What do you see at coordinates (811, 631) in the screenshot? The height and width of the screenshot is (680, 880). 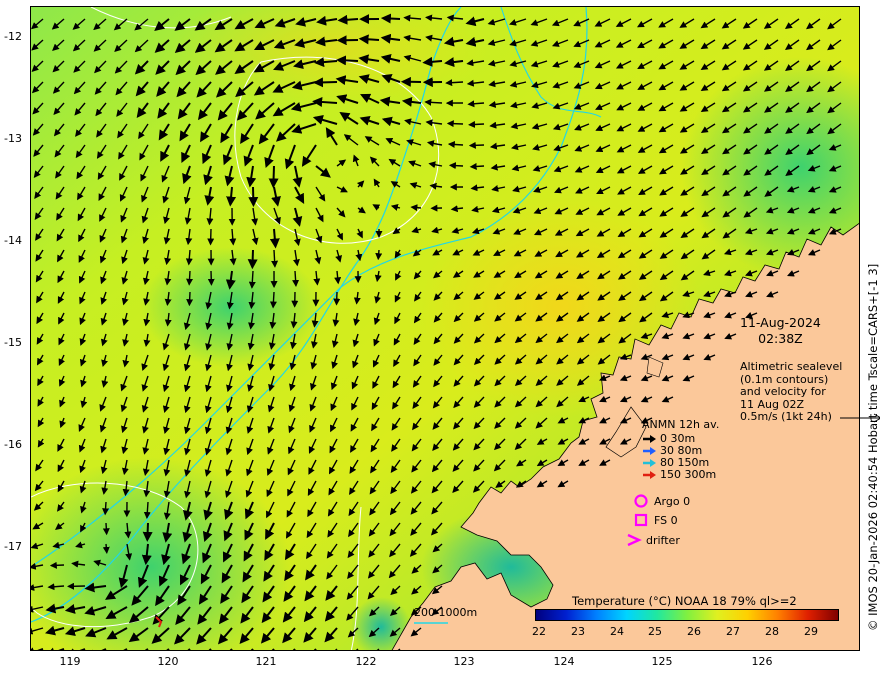 I see `colorbar-tick-label: 29` at bounding box center [811, 631].